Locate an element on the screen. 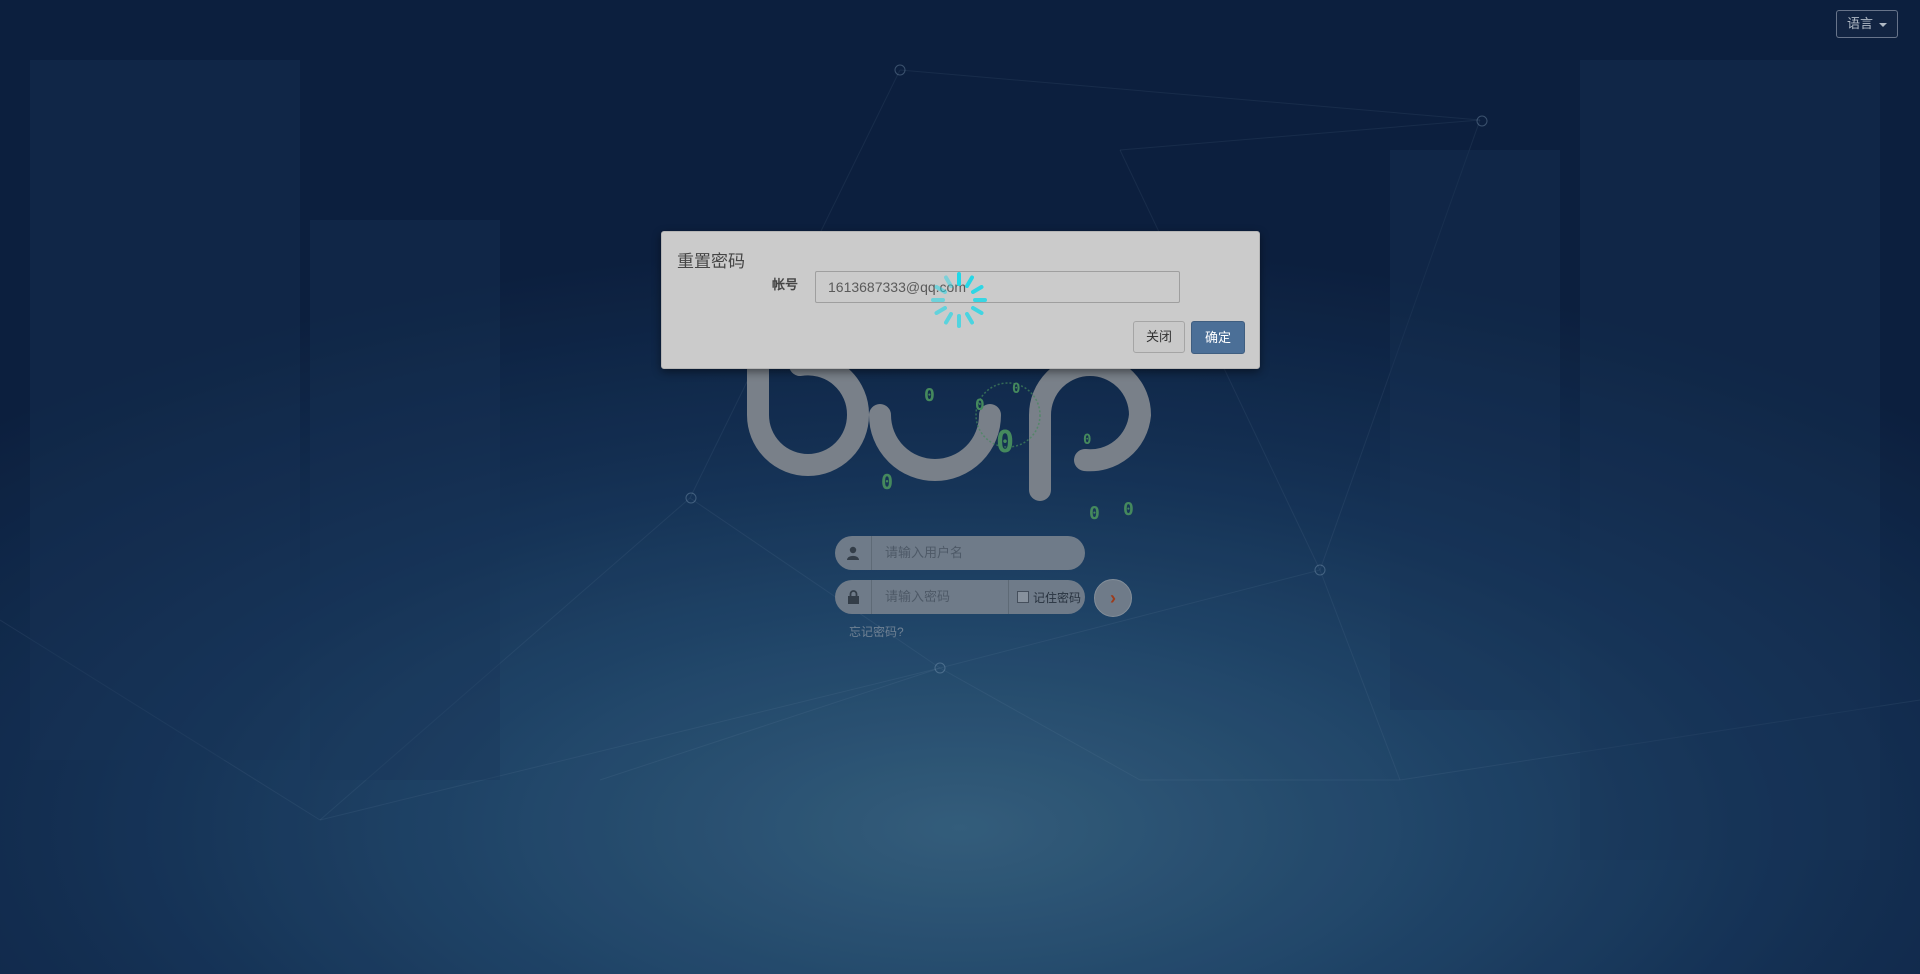 This screenshot has height=974, width=1920. confirm-button: 确定 is located at coordinates (1218, 337).